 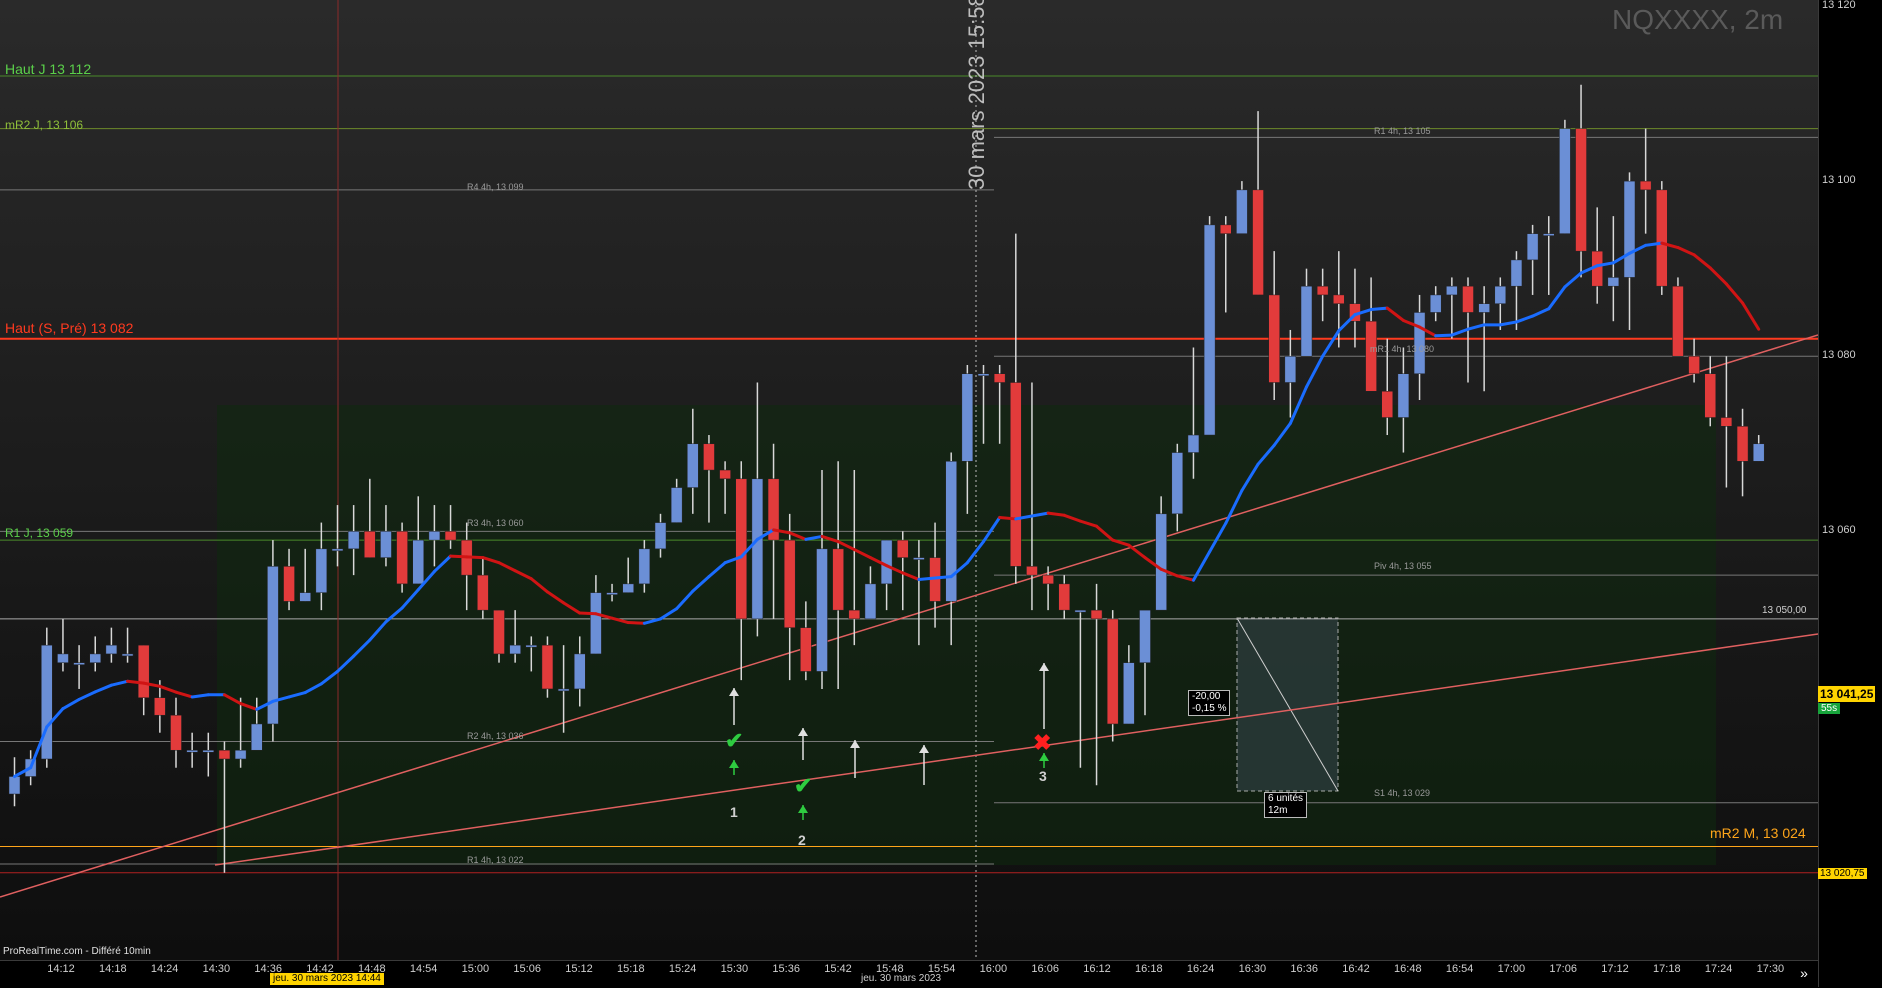 What do you see at coordinates (1850, 493) in the screenshot?
I see `price-axis` at bounding box center [1850, 493].